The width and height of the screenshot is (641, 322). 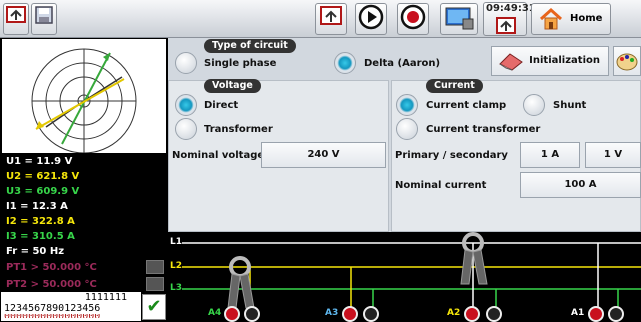 I want to click on i3-value: I3 = 310.5 A, so click(x=40, y=236).